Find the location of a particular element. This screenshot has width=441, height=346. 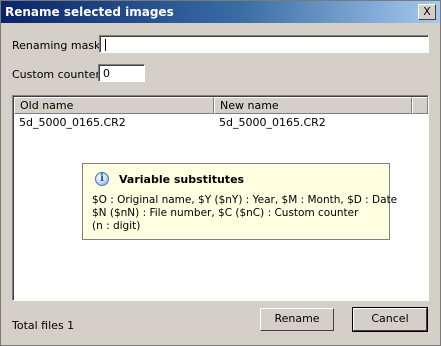

renaming-mask-input is located at coordinates (264, 44).